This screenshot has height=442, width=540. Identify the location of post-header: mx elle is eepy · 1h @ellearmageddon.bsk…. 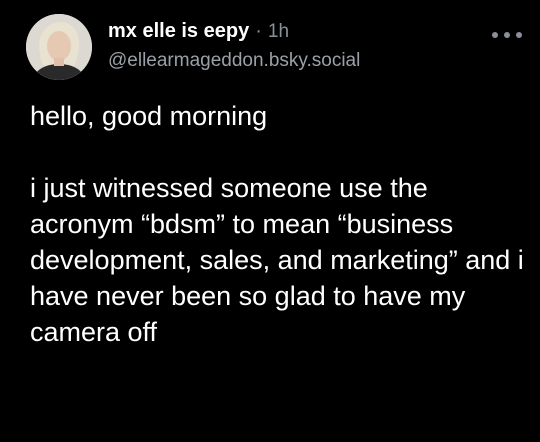
(294, 45).